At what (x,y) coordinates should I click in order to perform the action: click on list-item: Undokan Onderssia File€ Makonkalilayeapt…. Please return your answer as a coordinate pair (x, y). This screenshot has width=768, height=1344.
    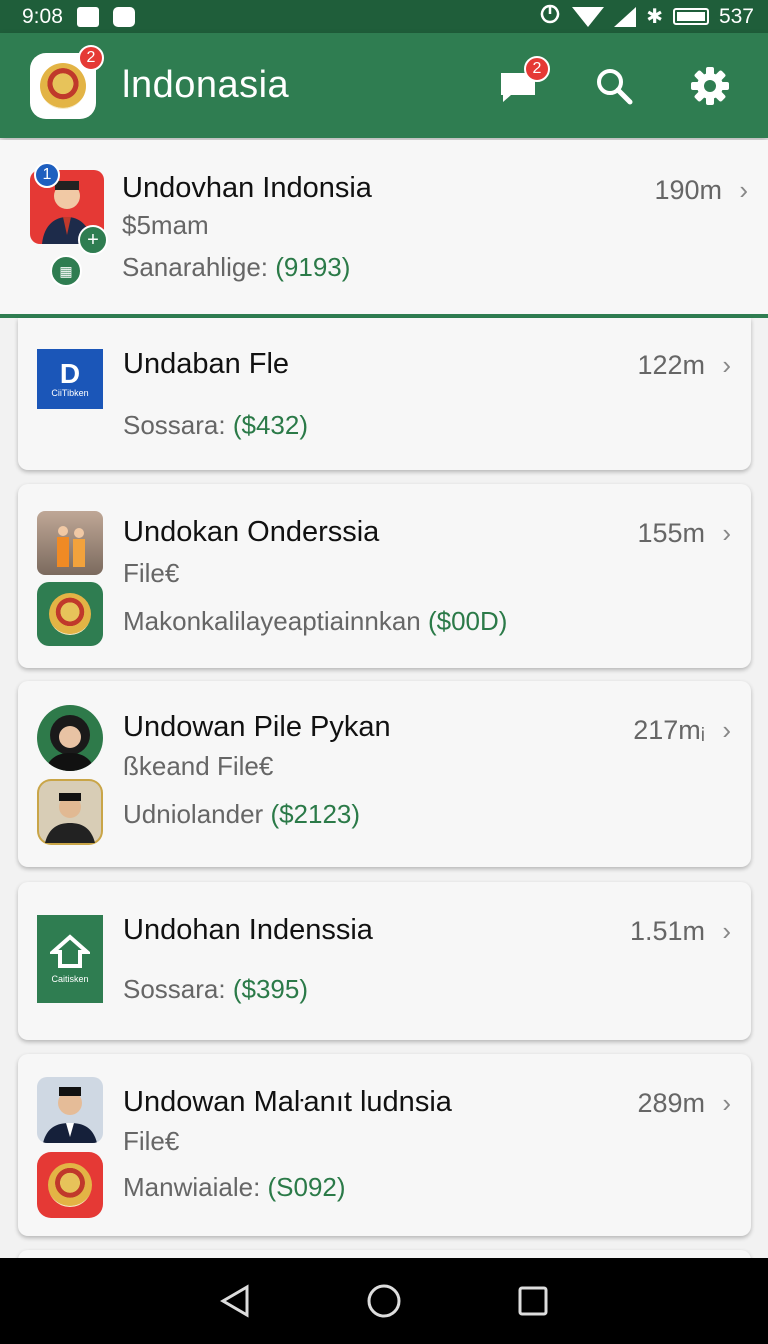
    Looking at the image, I should click on (384, 576).